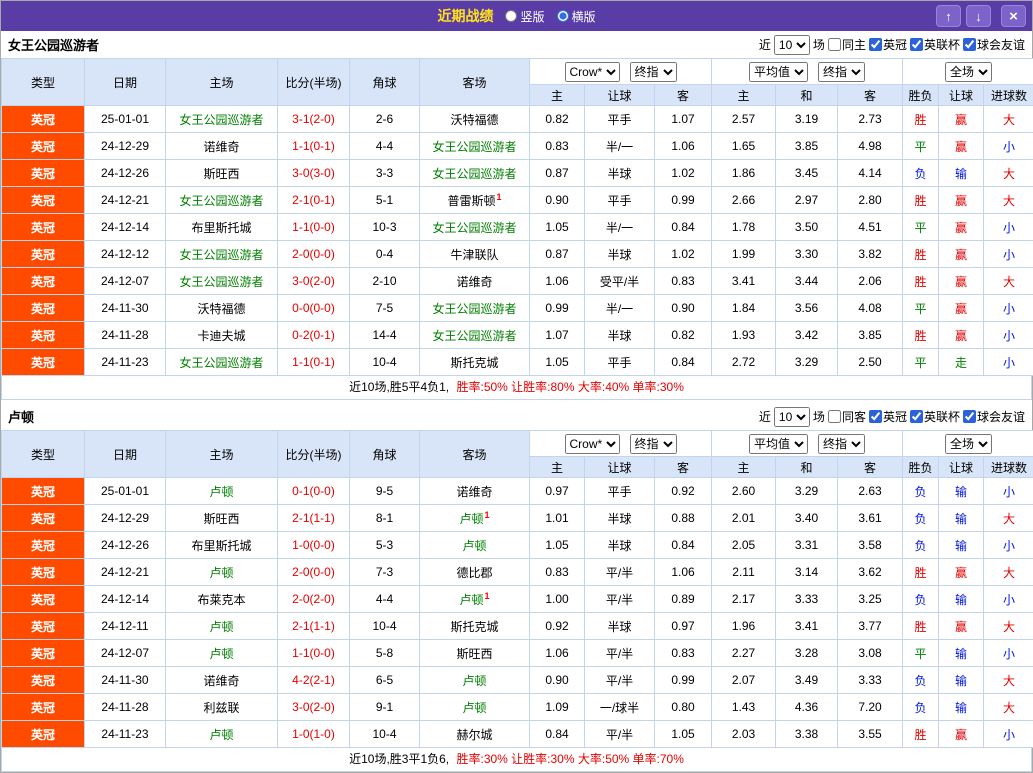  What do you see at coordinates (511, 16) in the screenshot?
I see `vertical-layout-radio` at bounding box center [511, 16].